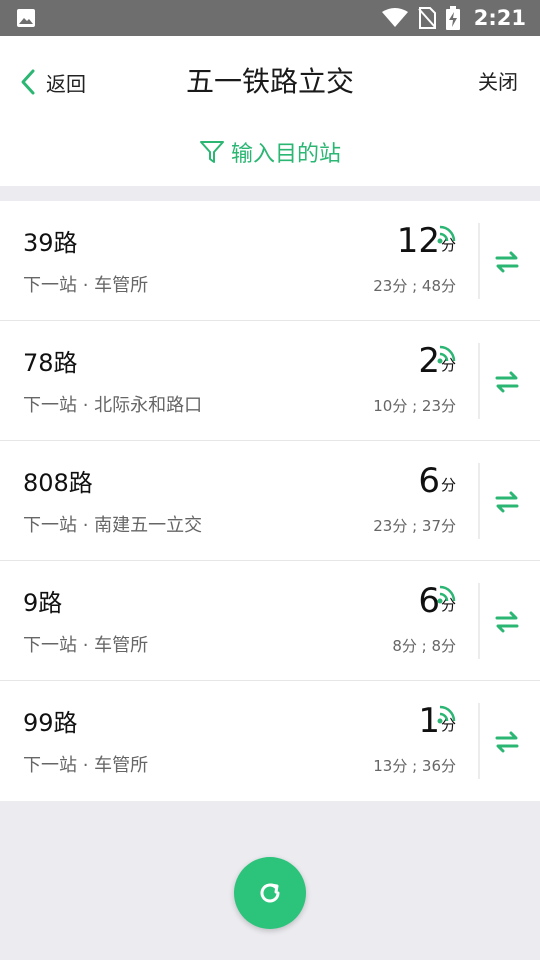 This screenshot has width=540, height=960. I want to click on route-row: 99路 下一站 · 车管所 1 分 13分 ; 36分, so click(270, 741).